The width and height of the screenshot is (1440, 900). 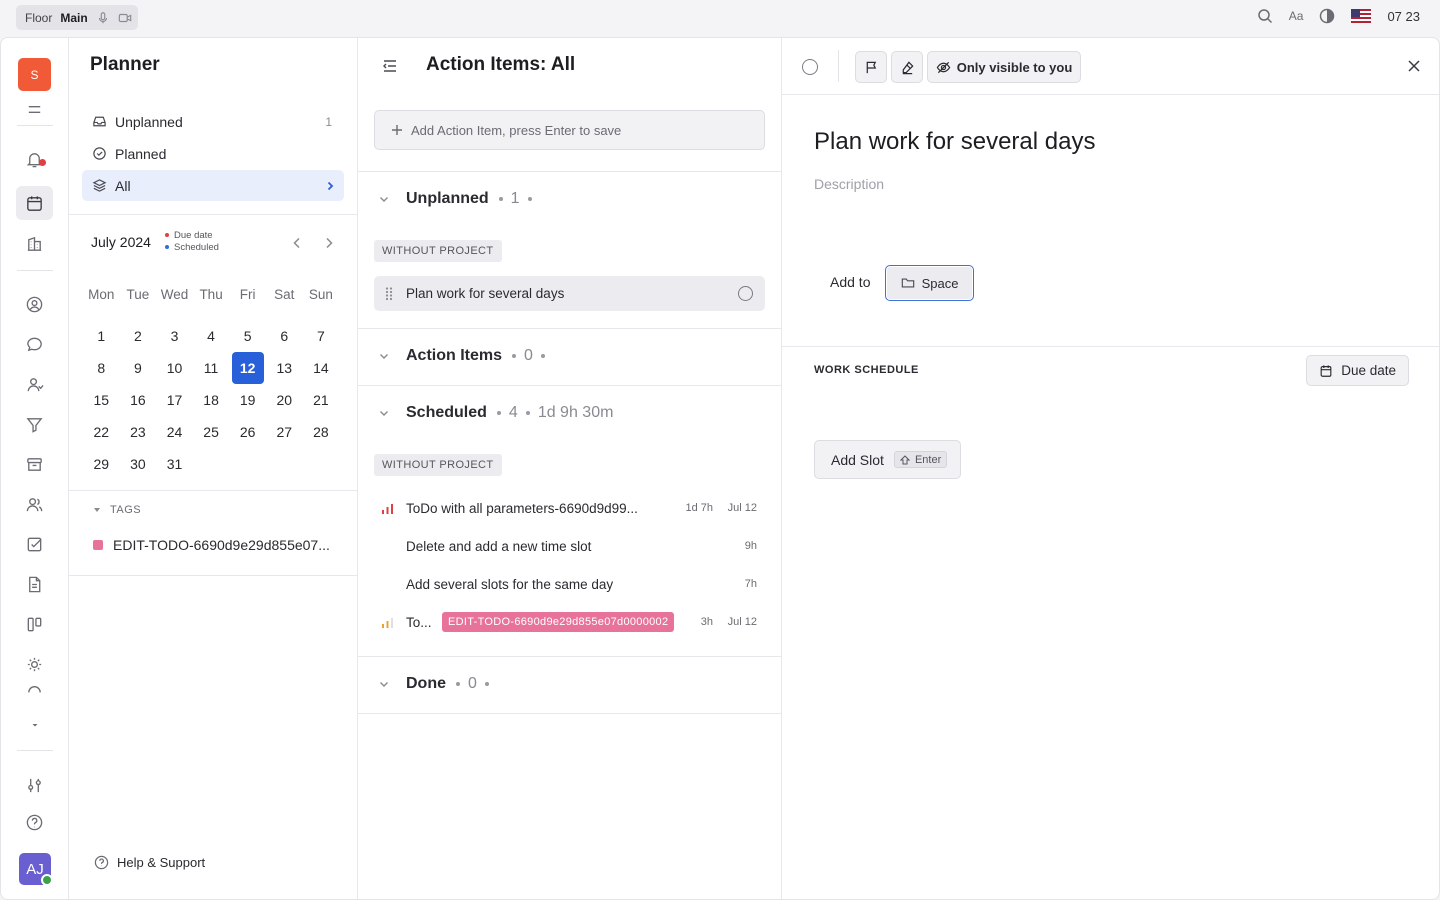 I want to click on calendar-day: 12, so click(x=247, y=368).